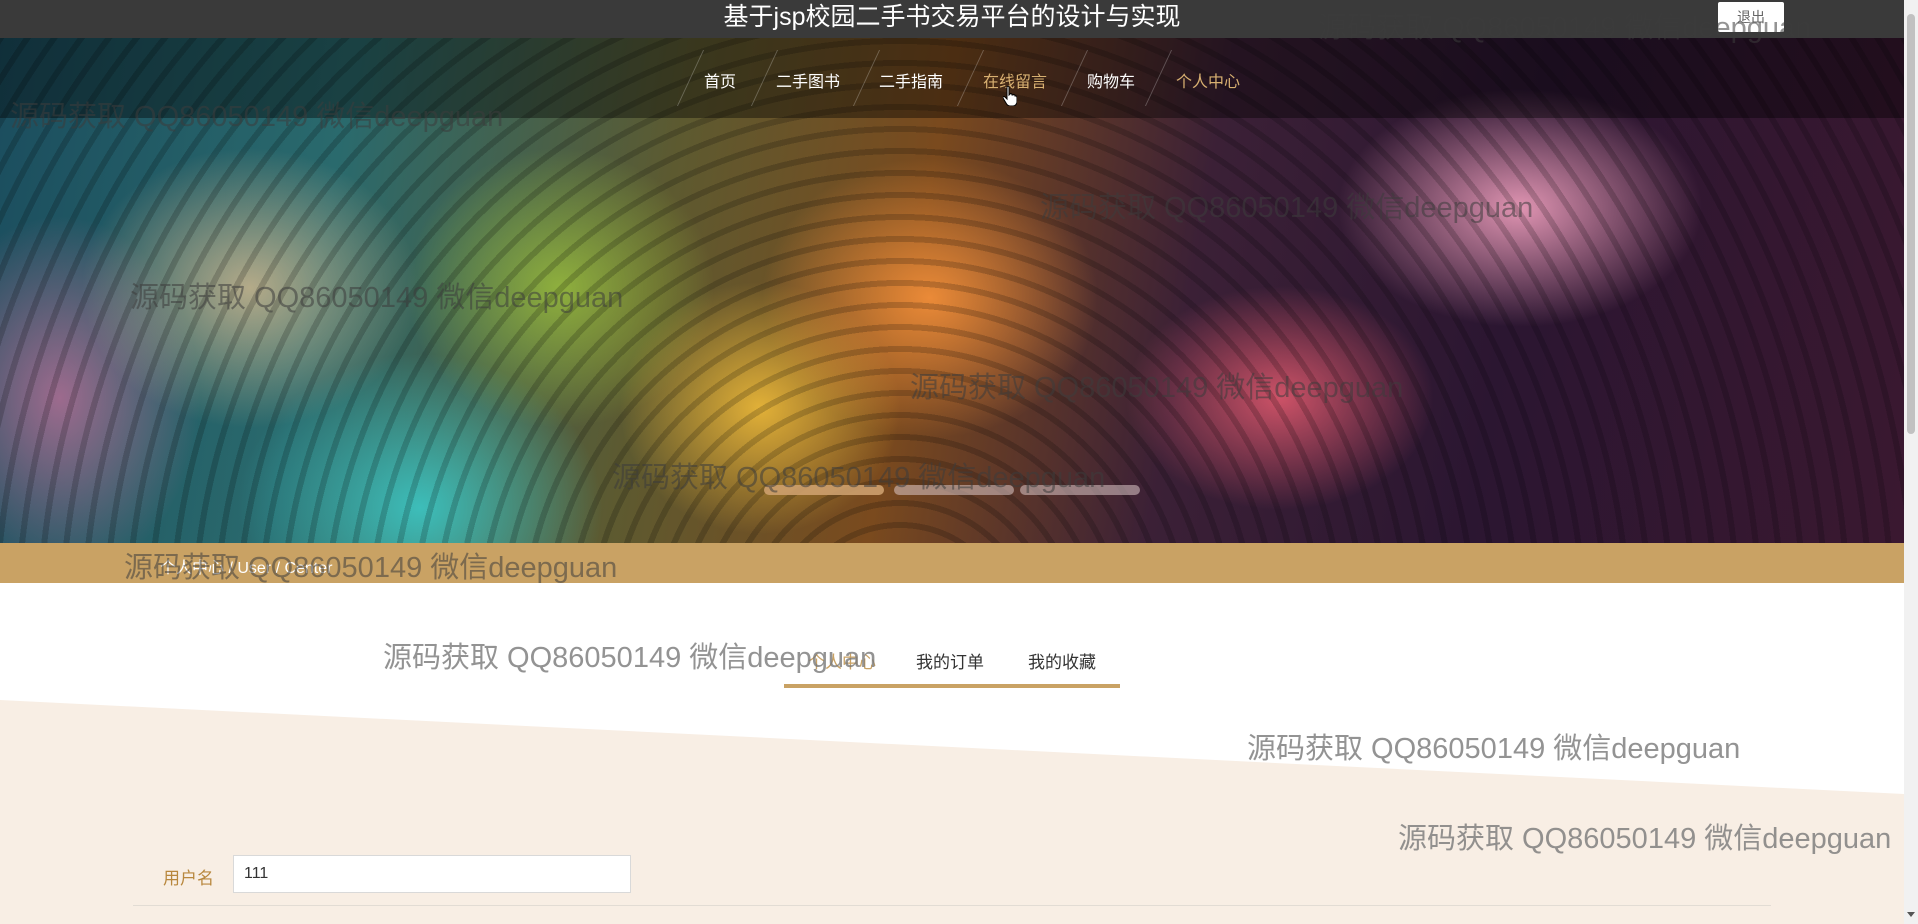 Image resolution: width=1918 pixels, height=924 pixels. What do you see at coordinates (952, 905) in the screenshot?
I see `form-divider` at bounding box center [952, 905].